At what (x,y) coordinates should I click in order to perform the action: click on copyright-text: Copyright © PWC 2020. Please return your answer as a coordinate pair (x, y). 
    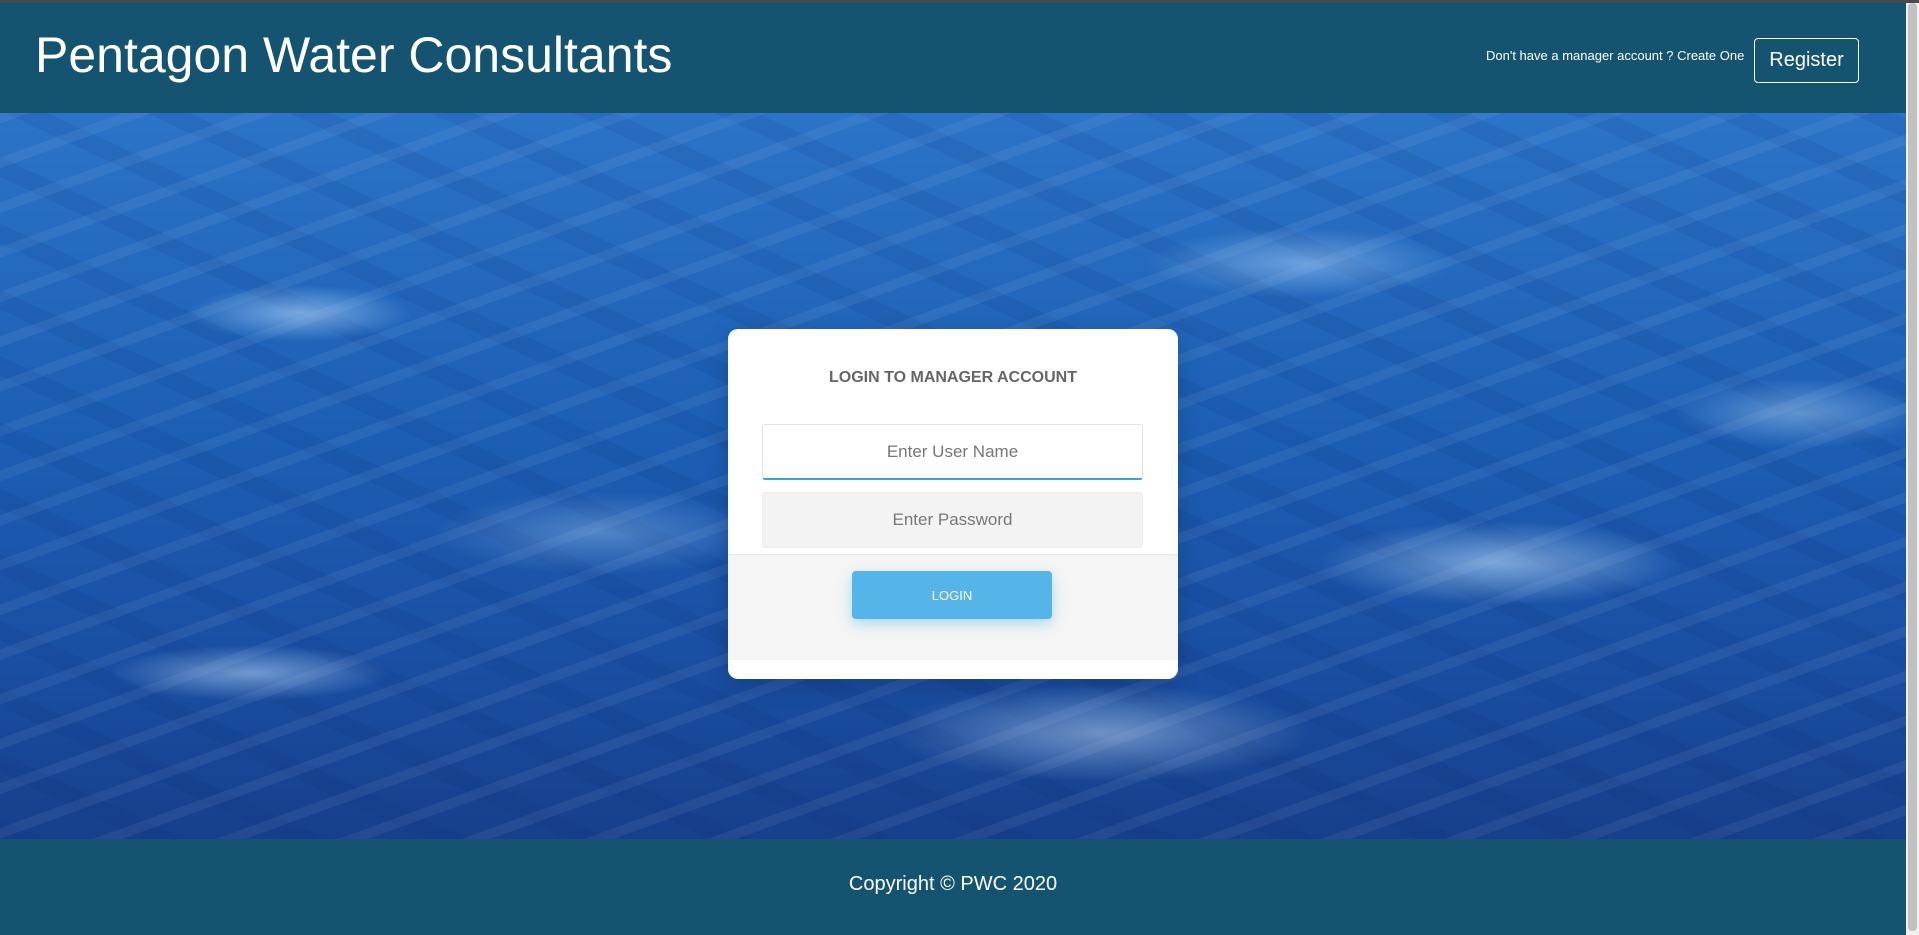
    Looking at the image, I should click on (953, 884).